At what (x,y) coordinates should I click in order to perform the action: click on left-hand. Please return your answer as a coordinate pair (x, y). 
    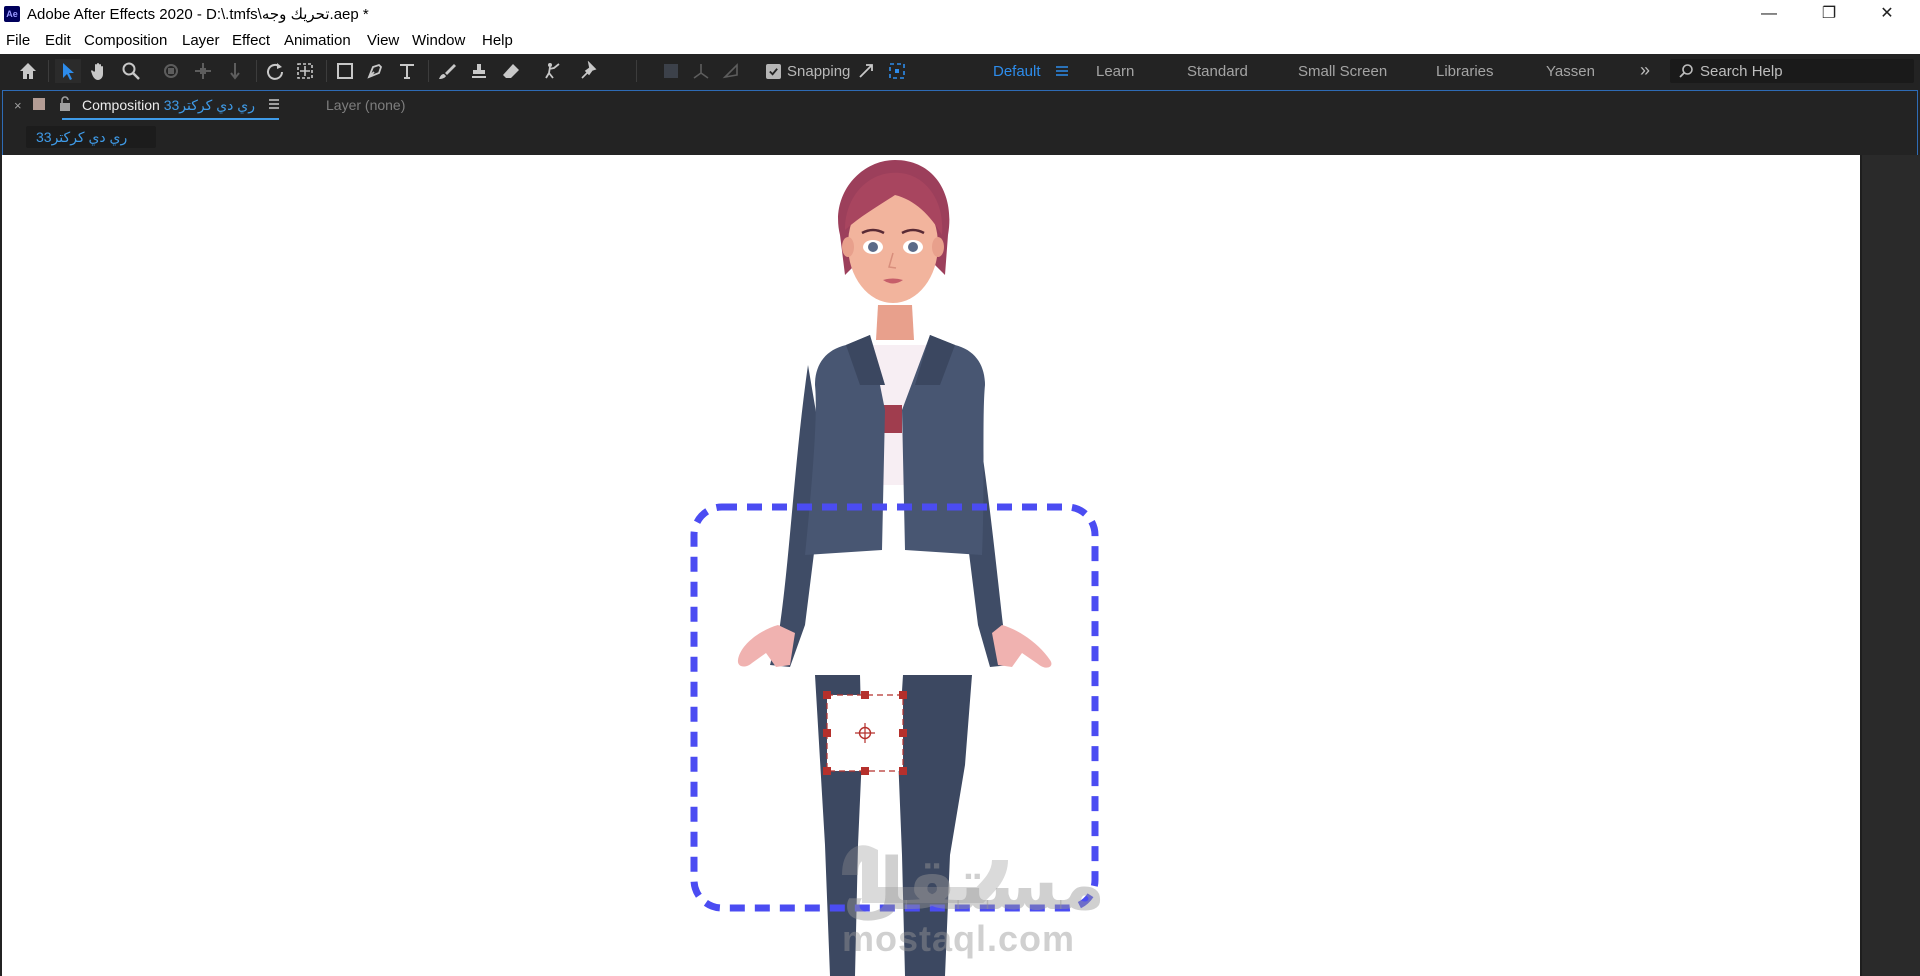
    Looking at the image, I should click on (766, 646).